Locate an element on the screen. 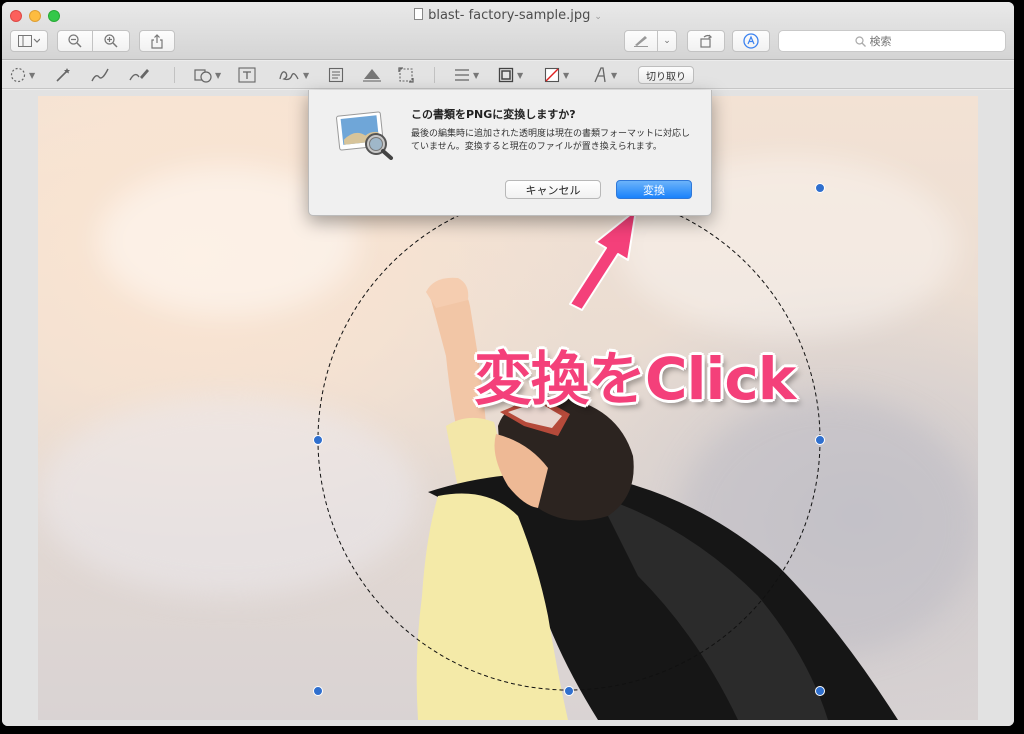 This screenshot has width=1024, height=734. share-button is located at coordinates (157, 41).